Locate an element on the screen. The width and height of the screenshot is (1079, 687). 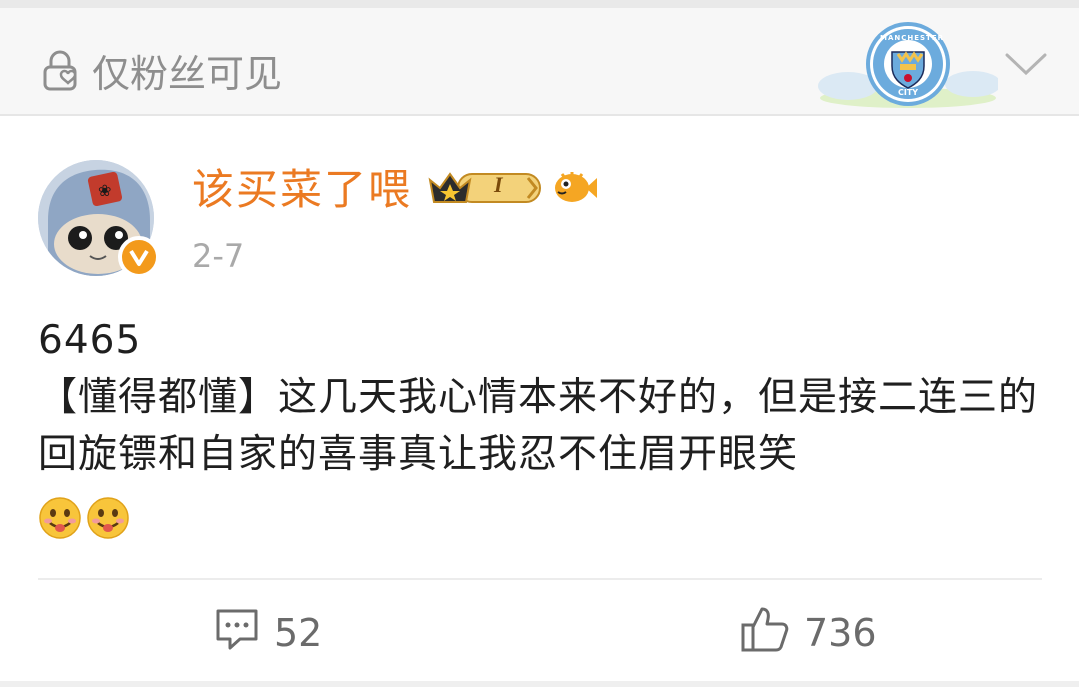
comment-icon is located at coordinates (237, 633).